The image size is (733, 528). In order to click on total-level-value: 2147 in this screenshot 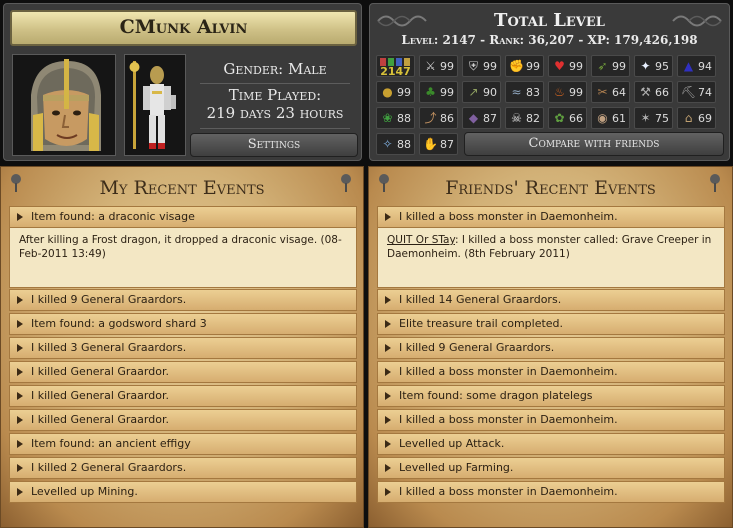, I will do `click(395, 71)`.